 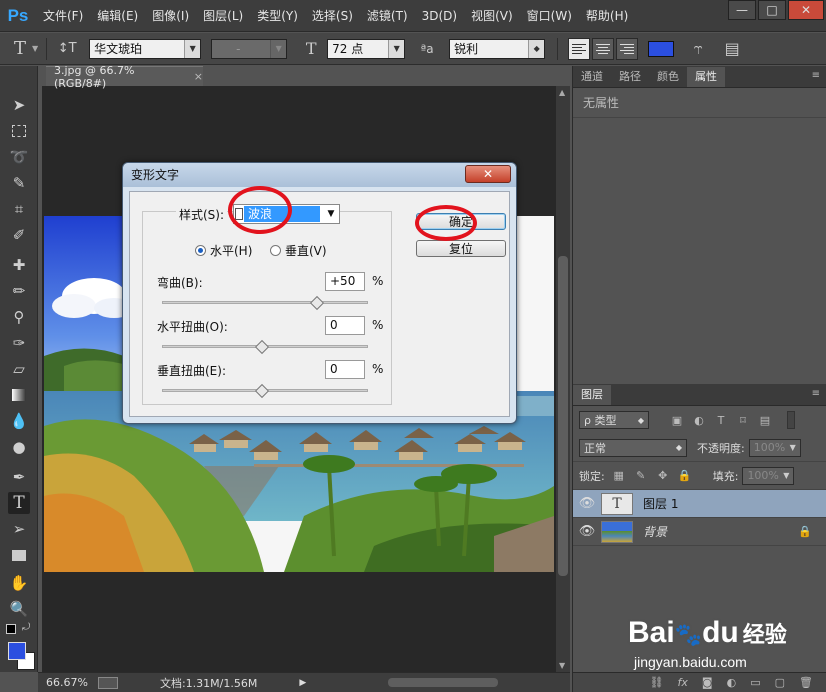 What do you see at coordinates (592, 77) in the screenshot?
I see `tab-channels: 通道` at bounding box center [592, 77].